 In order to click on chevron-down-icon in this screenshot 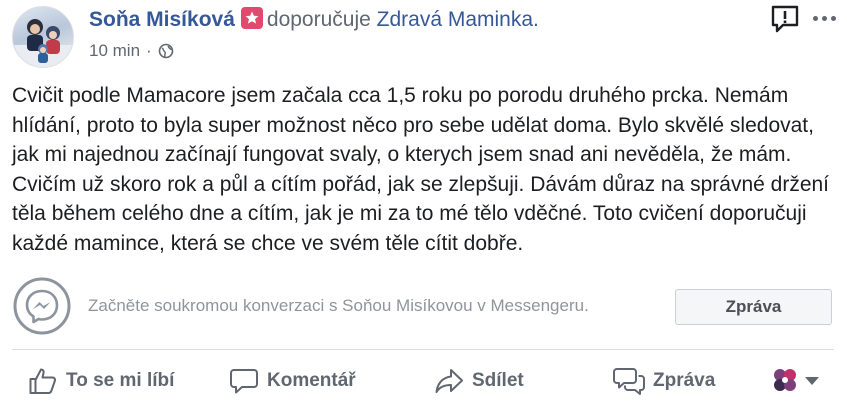, I will do `click(812, 382)`.